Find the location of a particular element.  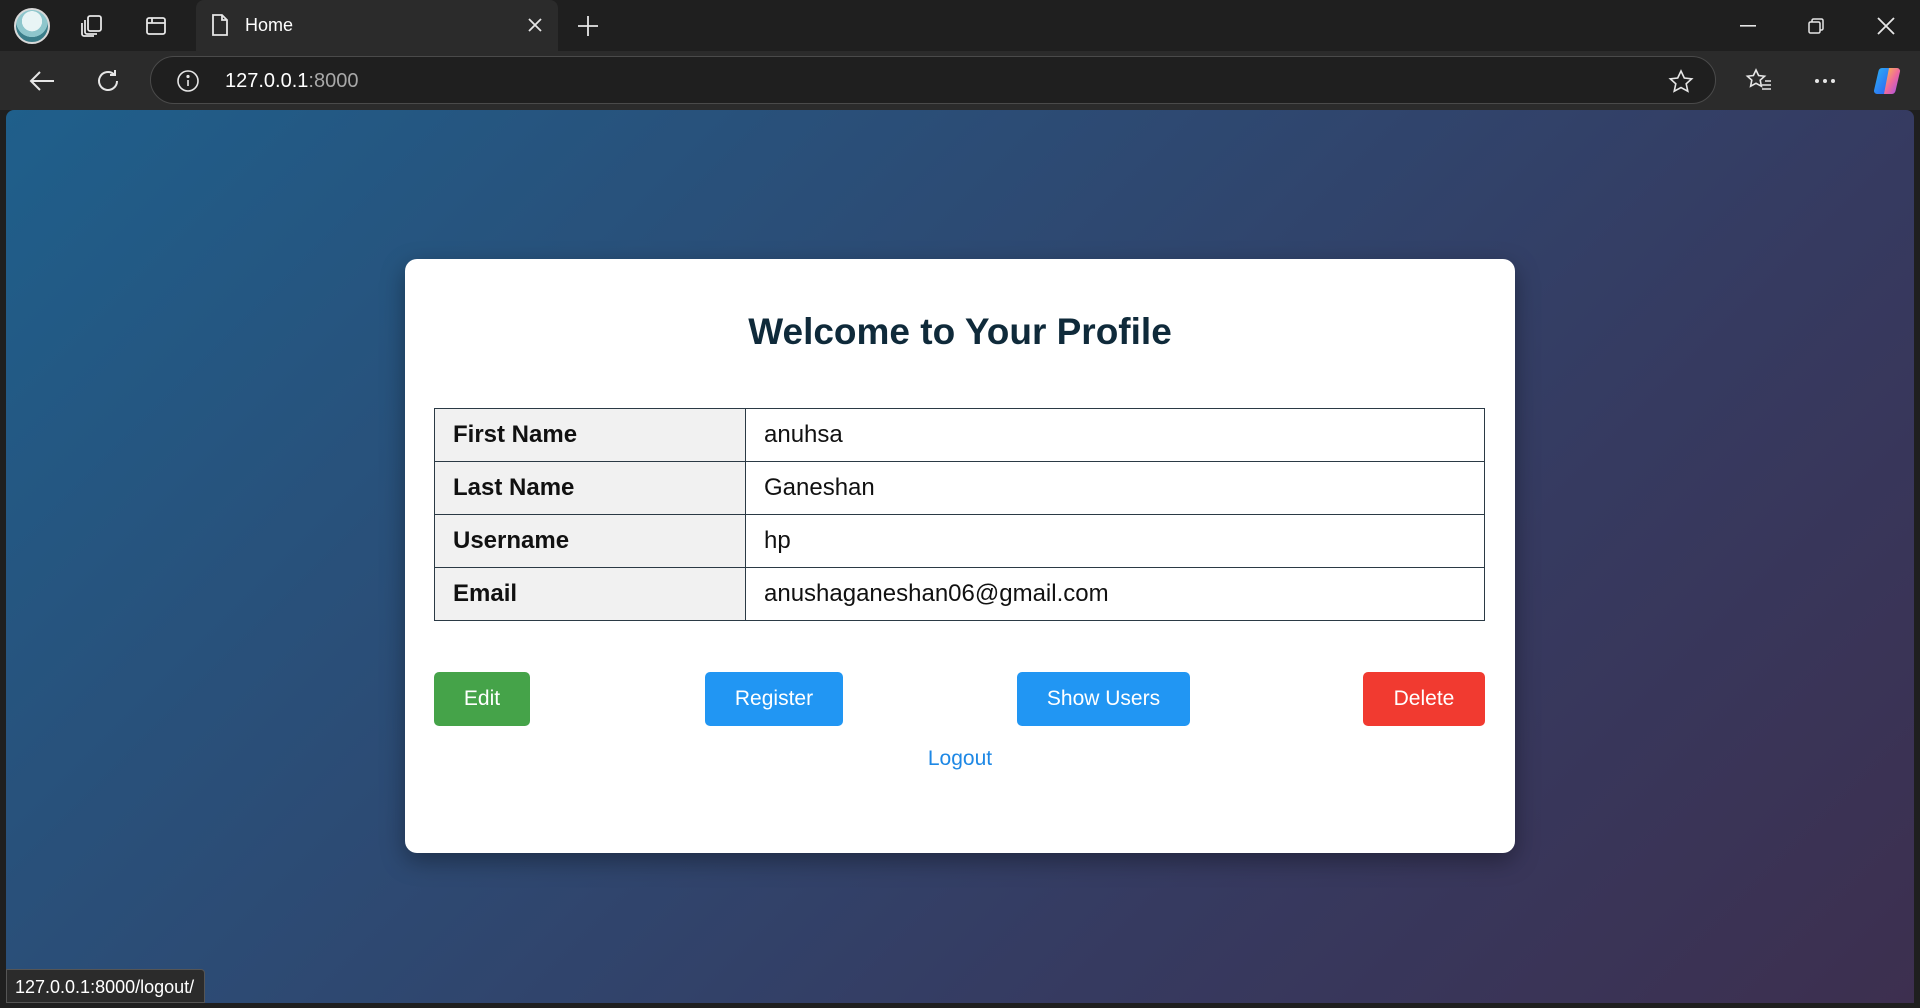

field-value-last-name: Ganeshan is located at coordinates (1115, 488).